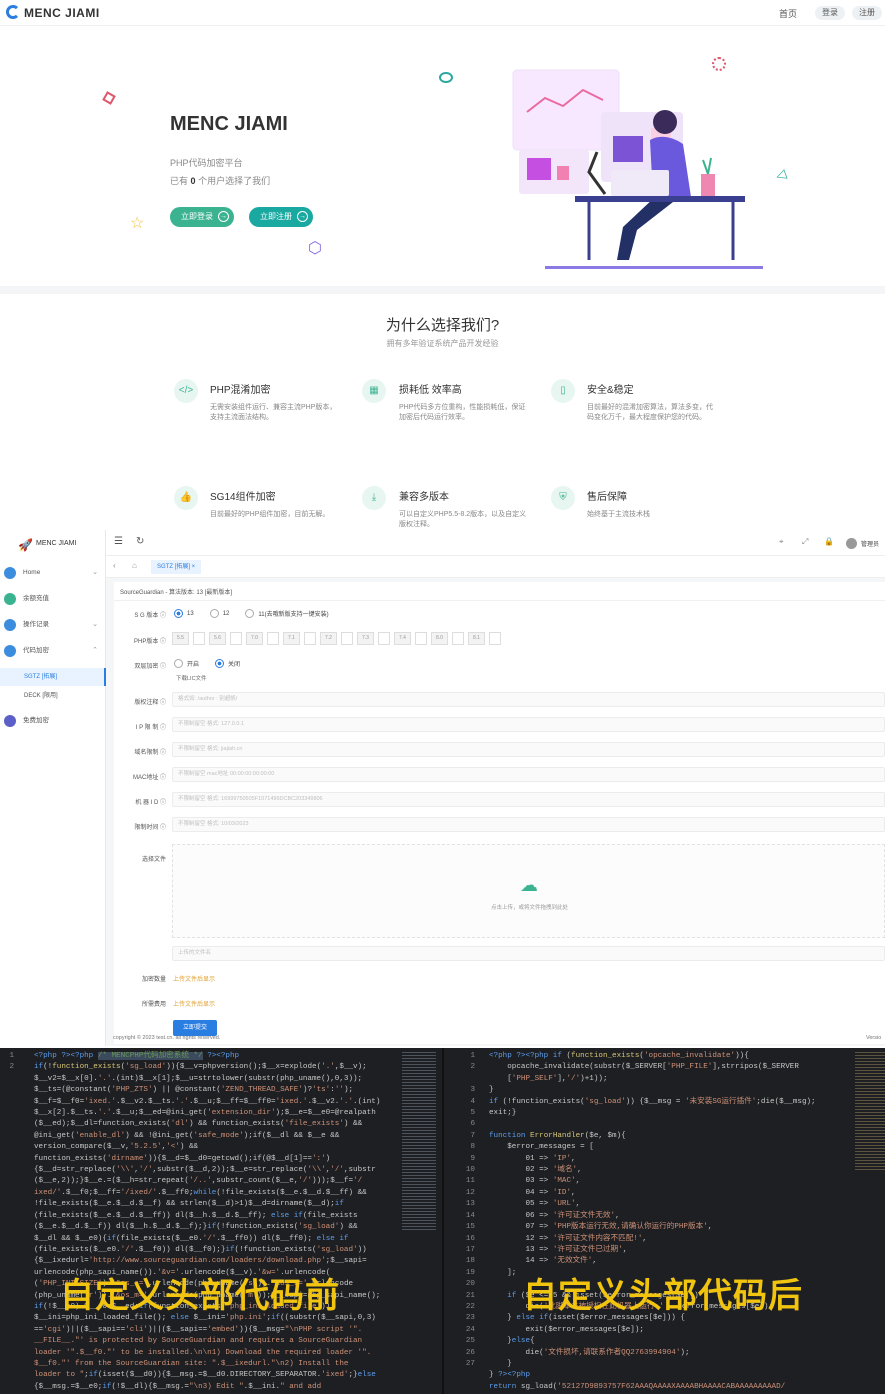 Image resolution: width=885 pixels, height=1394 pixels. I want to click on sidebar-item-deck: DECK [限用], so click(53, 696).